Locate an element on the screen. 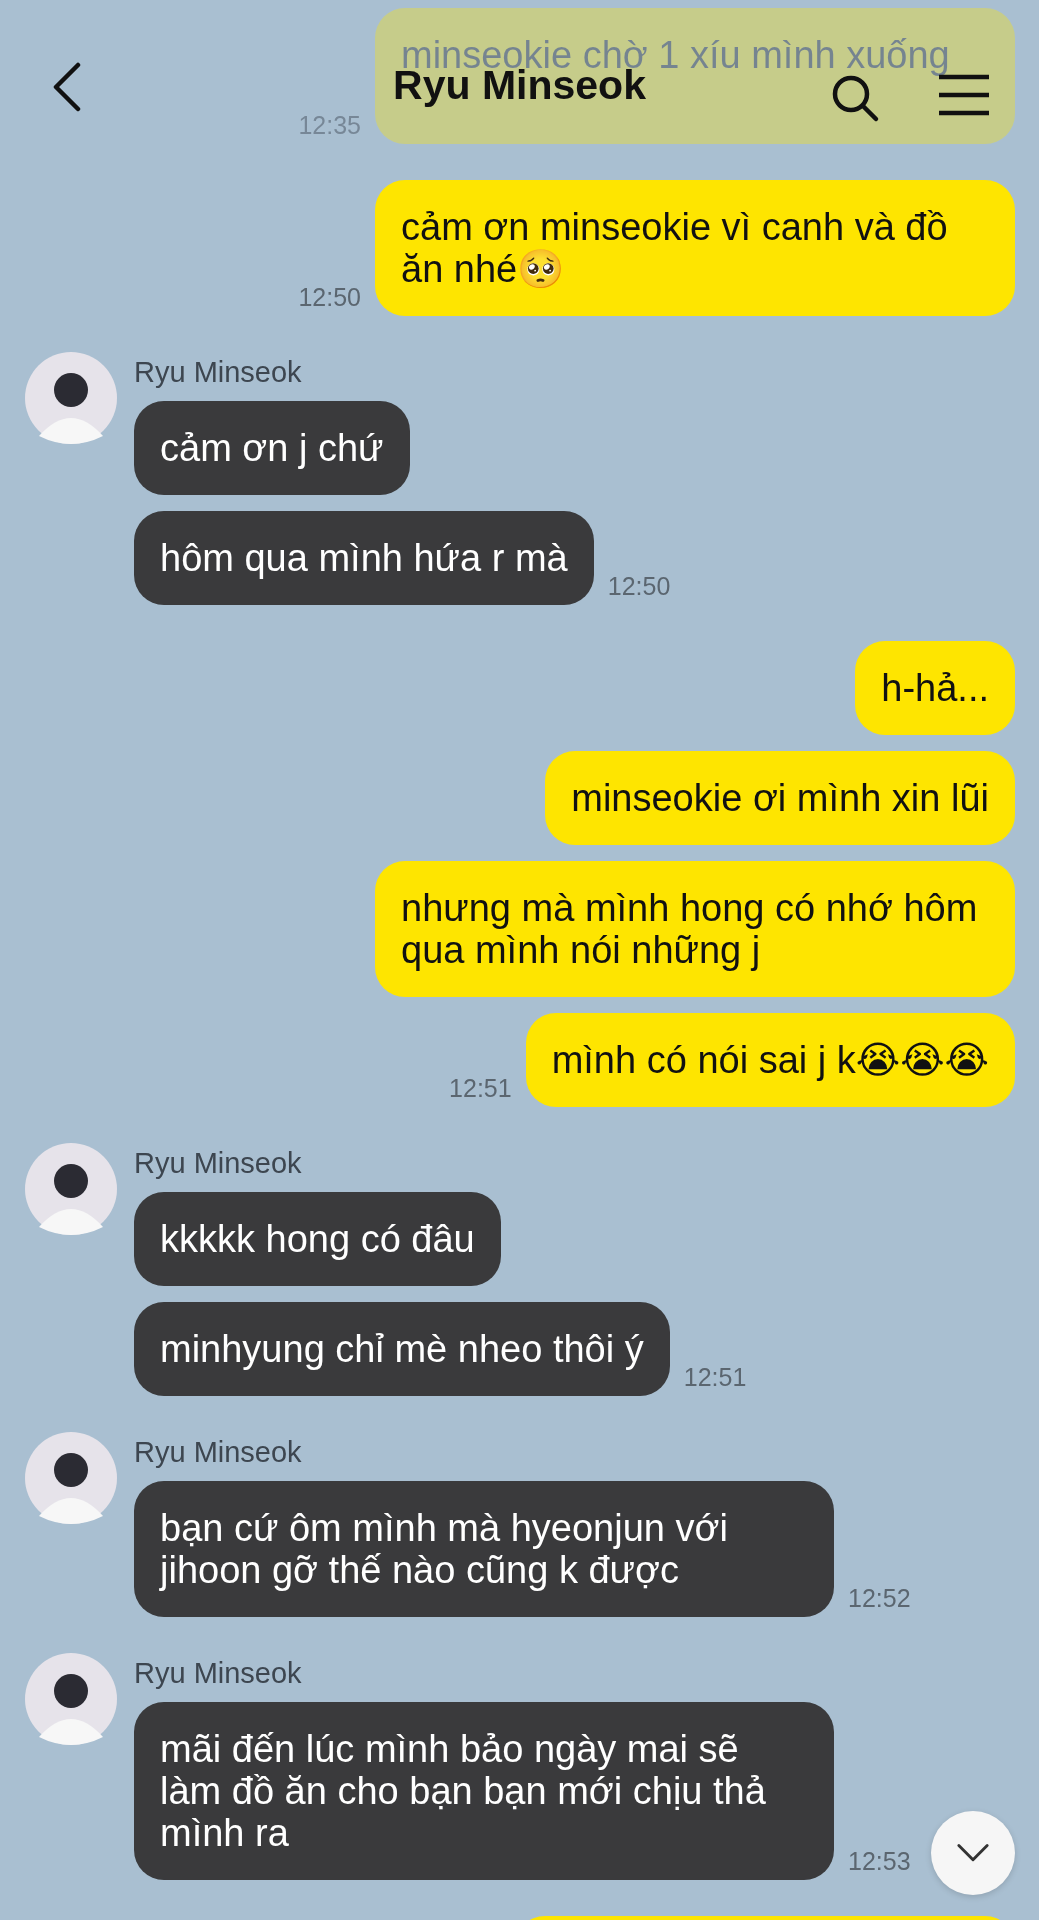  message-bubble: mình có nói sai j k😭😭😭 is located at coordinates (770, 1060).